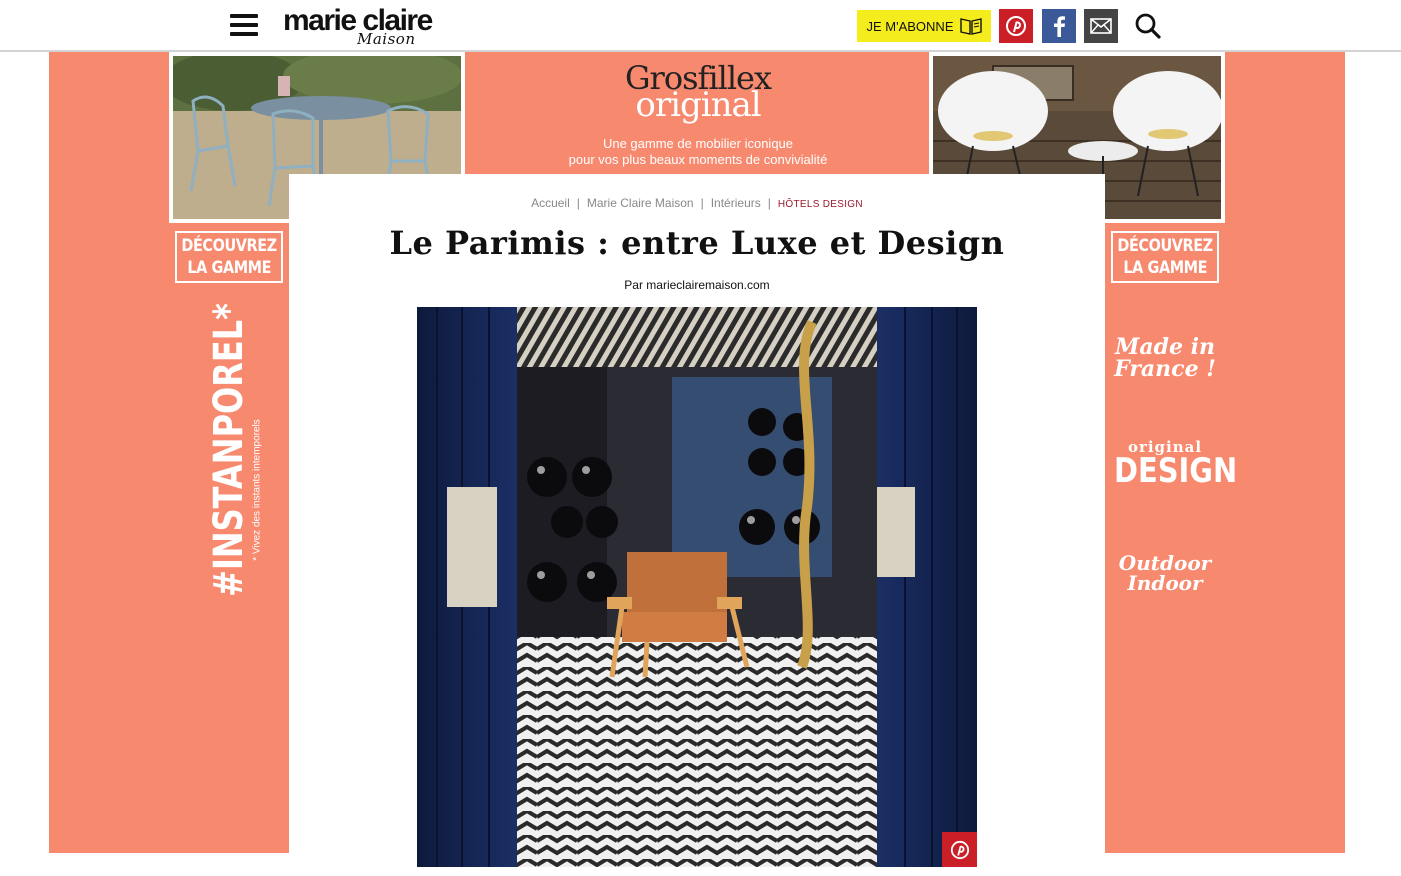  I want to click on ad-cta-right-line1: DÉCOUVREZ, so click(1165, 246).